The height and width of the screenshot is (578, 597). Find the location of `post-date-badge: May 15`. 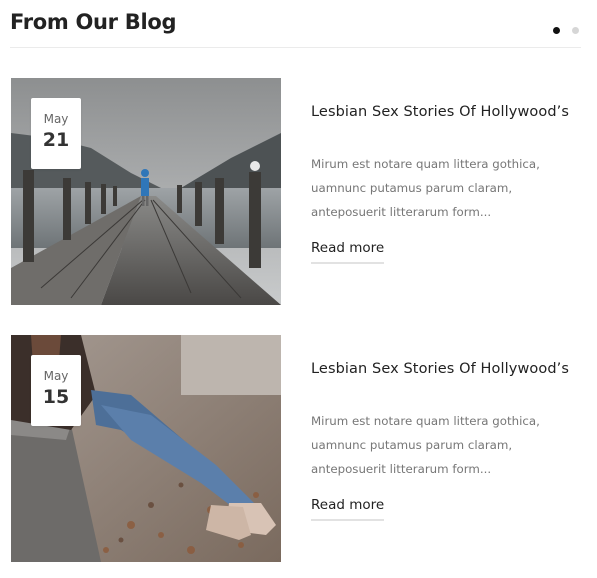

post-date-badge: May 15 is located at coordinates (56, 390).